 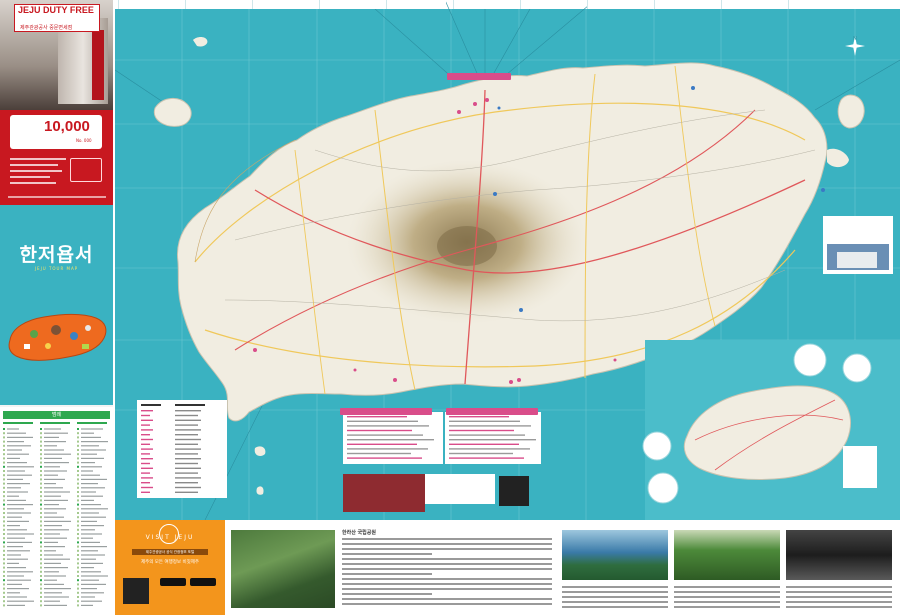 What do you see at coordinates (203, 582) in the screenshot?
I see `app-store-badge` at bounding box center [203, 582].